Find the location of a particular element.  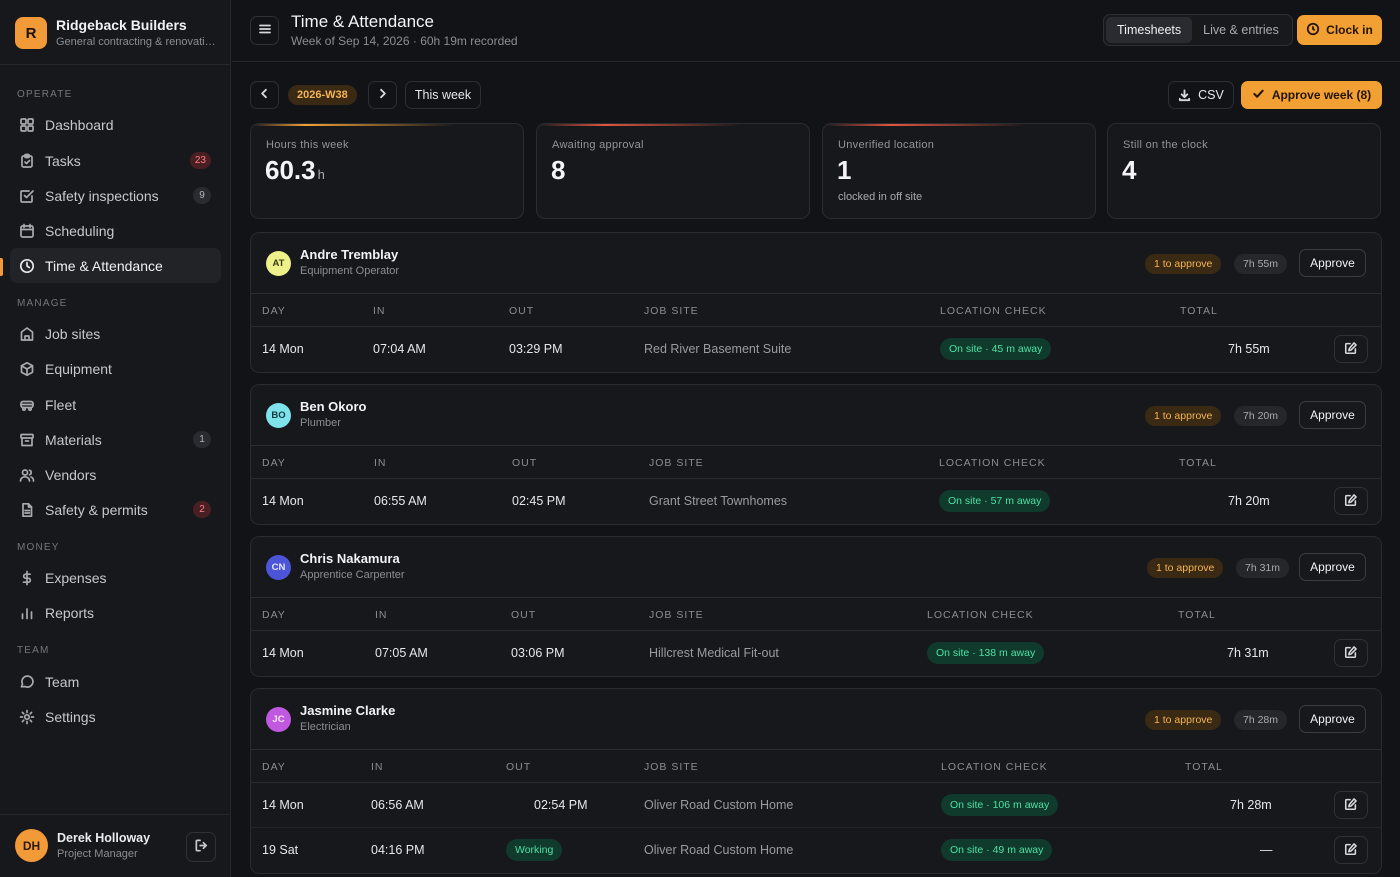

location-badge: On site · 57 m away is located at coordinates (995, 501).